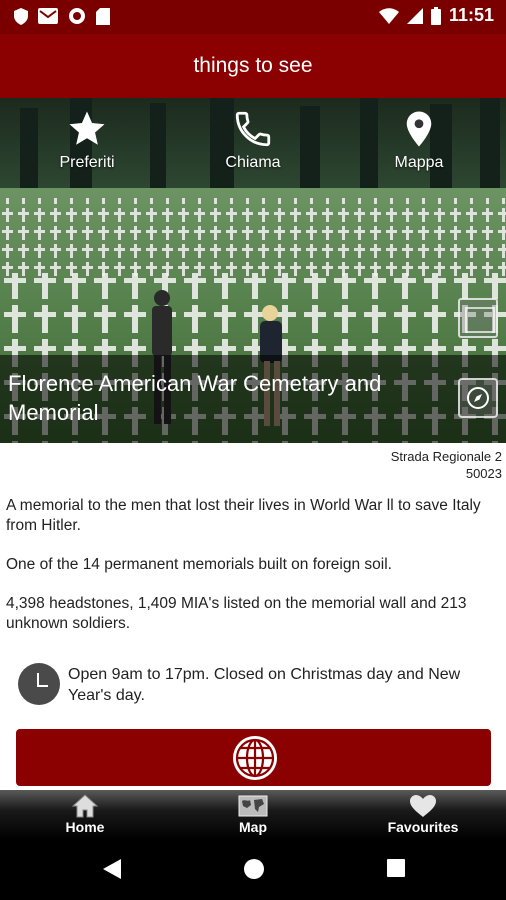 The height and width of the screenshot is (900, 506). What do you see at coordinates (396, 868) in the screenshot?
I see `recents-icon` at bounding box center [396, 868].